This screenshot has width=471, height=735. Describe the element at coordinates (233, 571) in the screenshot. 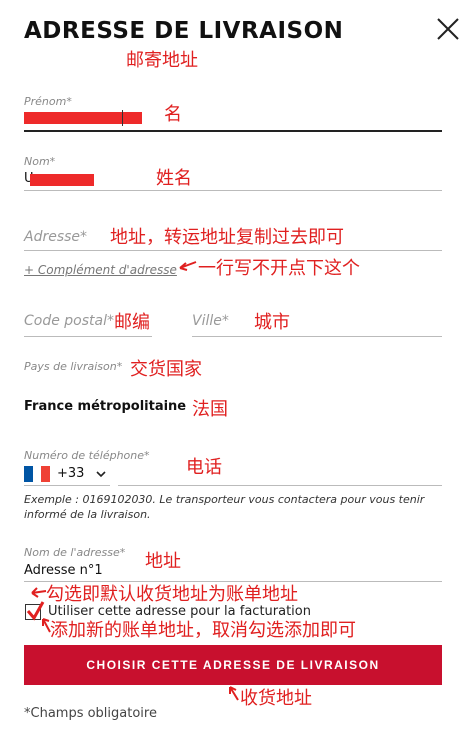

I see `address-name-field: Adresse n°1` at that location.